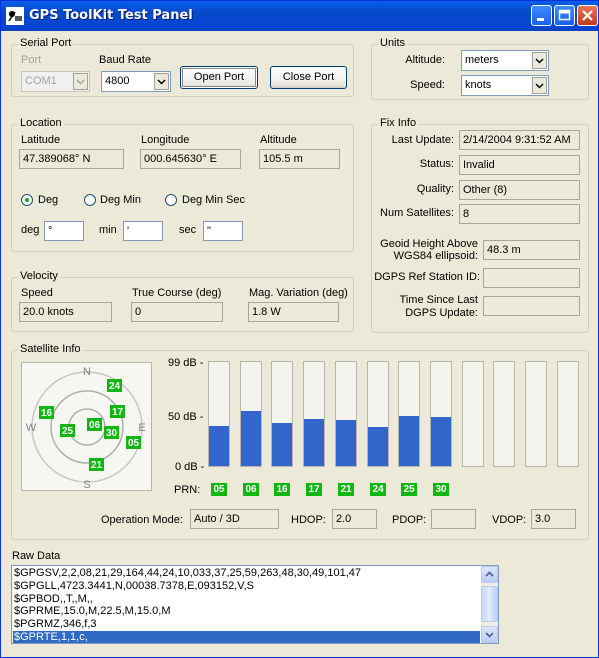 The width and height of the screenshot is (599, 658). I want to click on sky-sat-21: 21, so click(96, 464).